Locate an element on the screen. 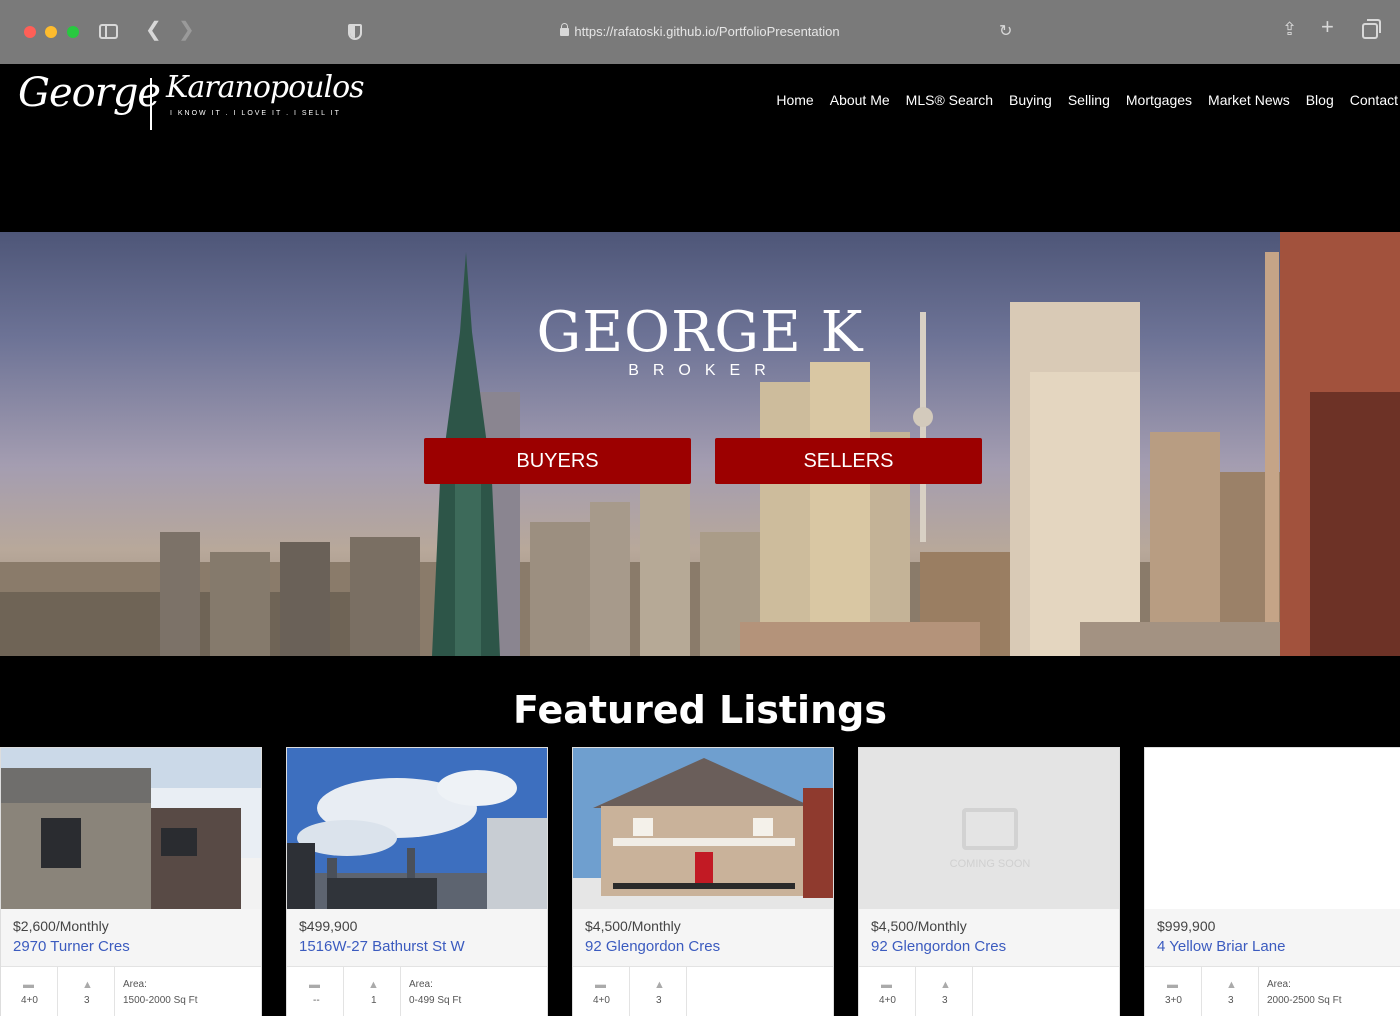 The image size is (1400, 1016). city-view-photo is located at coordinates (417, 828).